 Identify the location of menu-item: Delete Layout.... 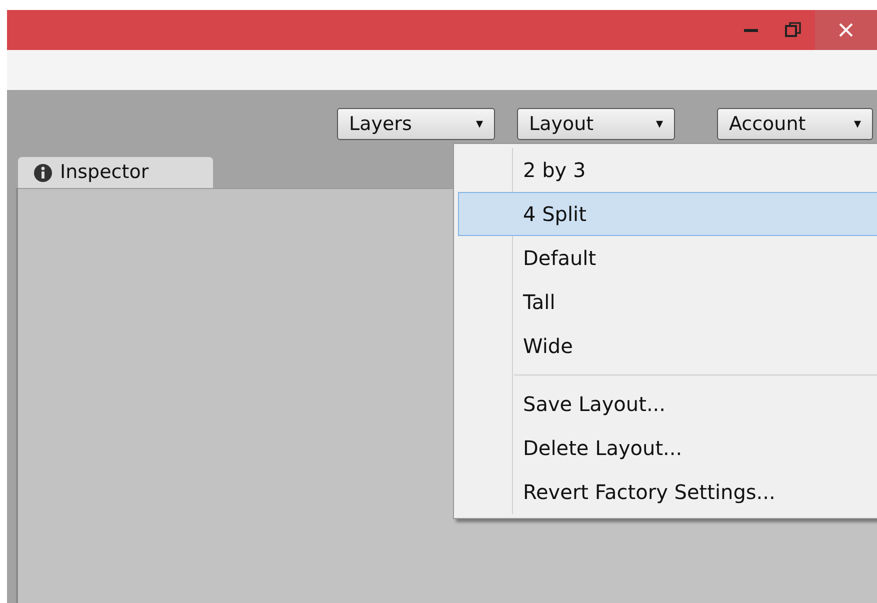
(667, 448).